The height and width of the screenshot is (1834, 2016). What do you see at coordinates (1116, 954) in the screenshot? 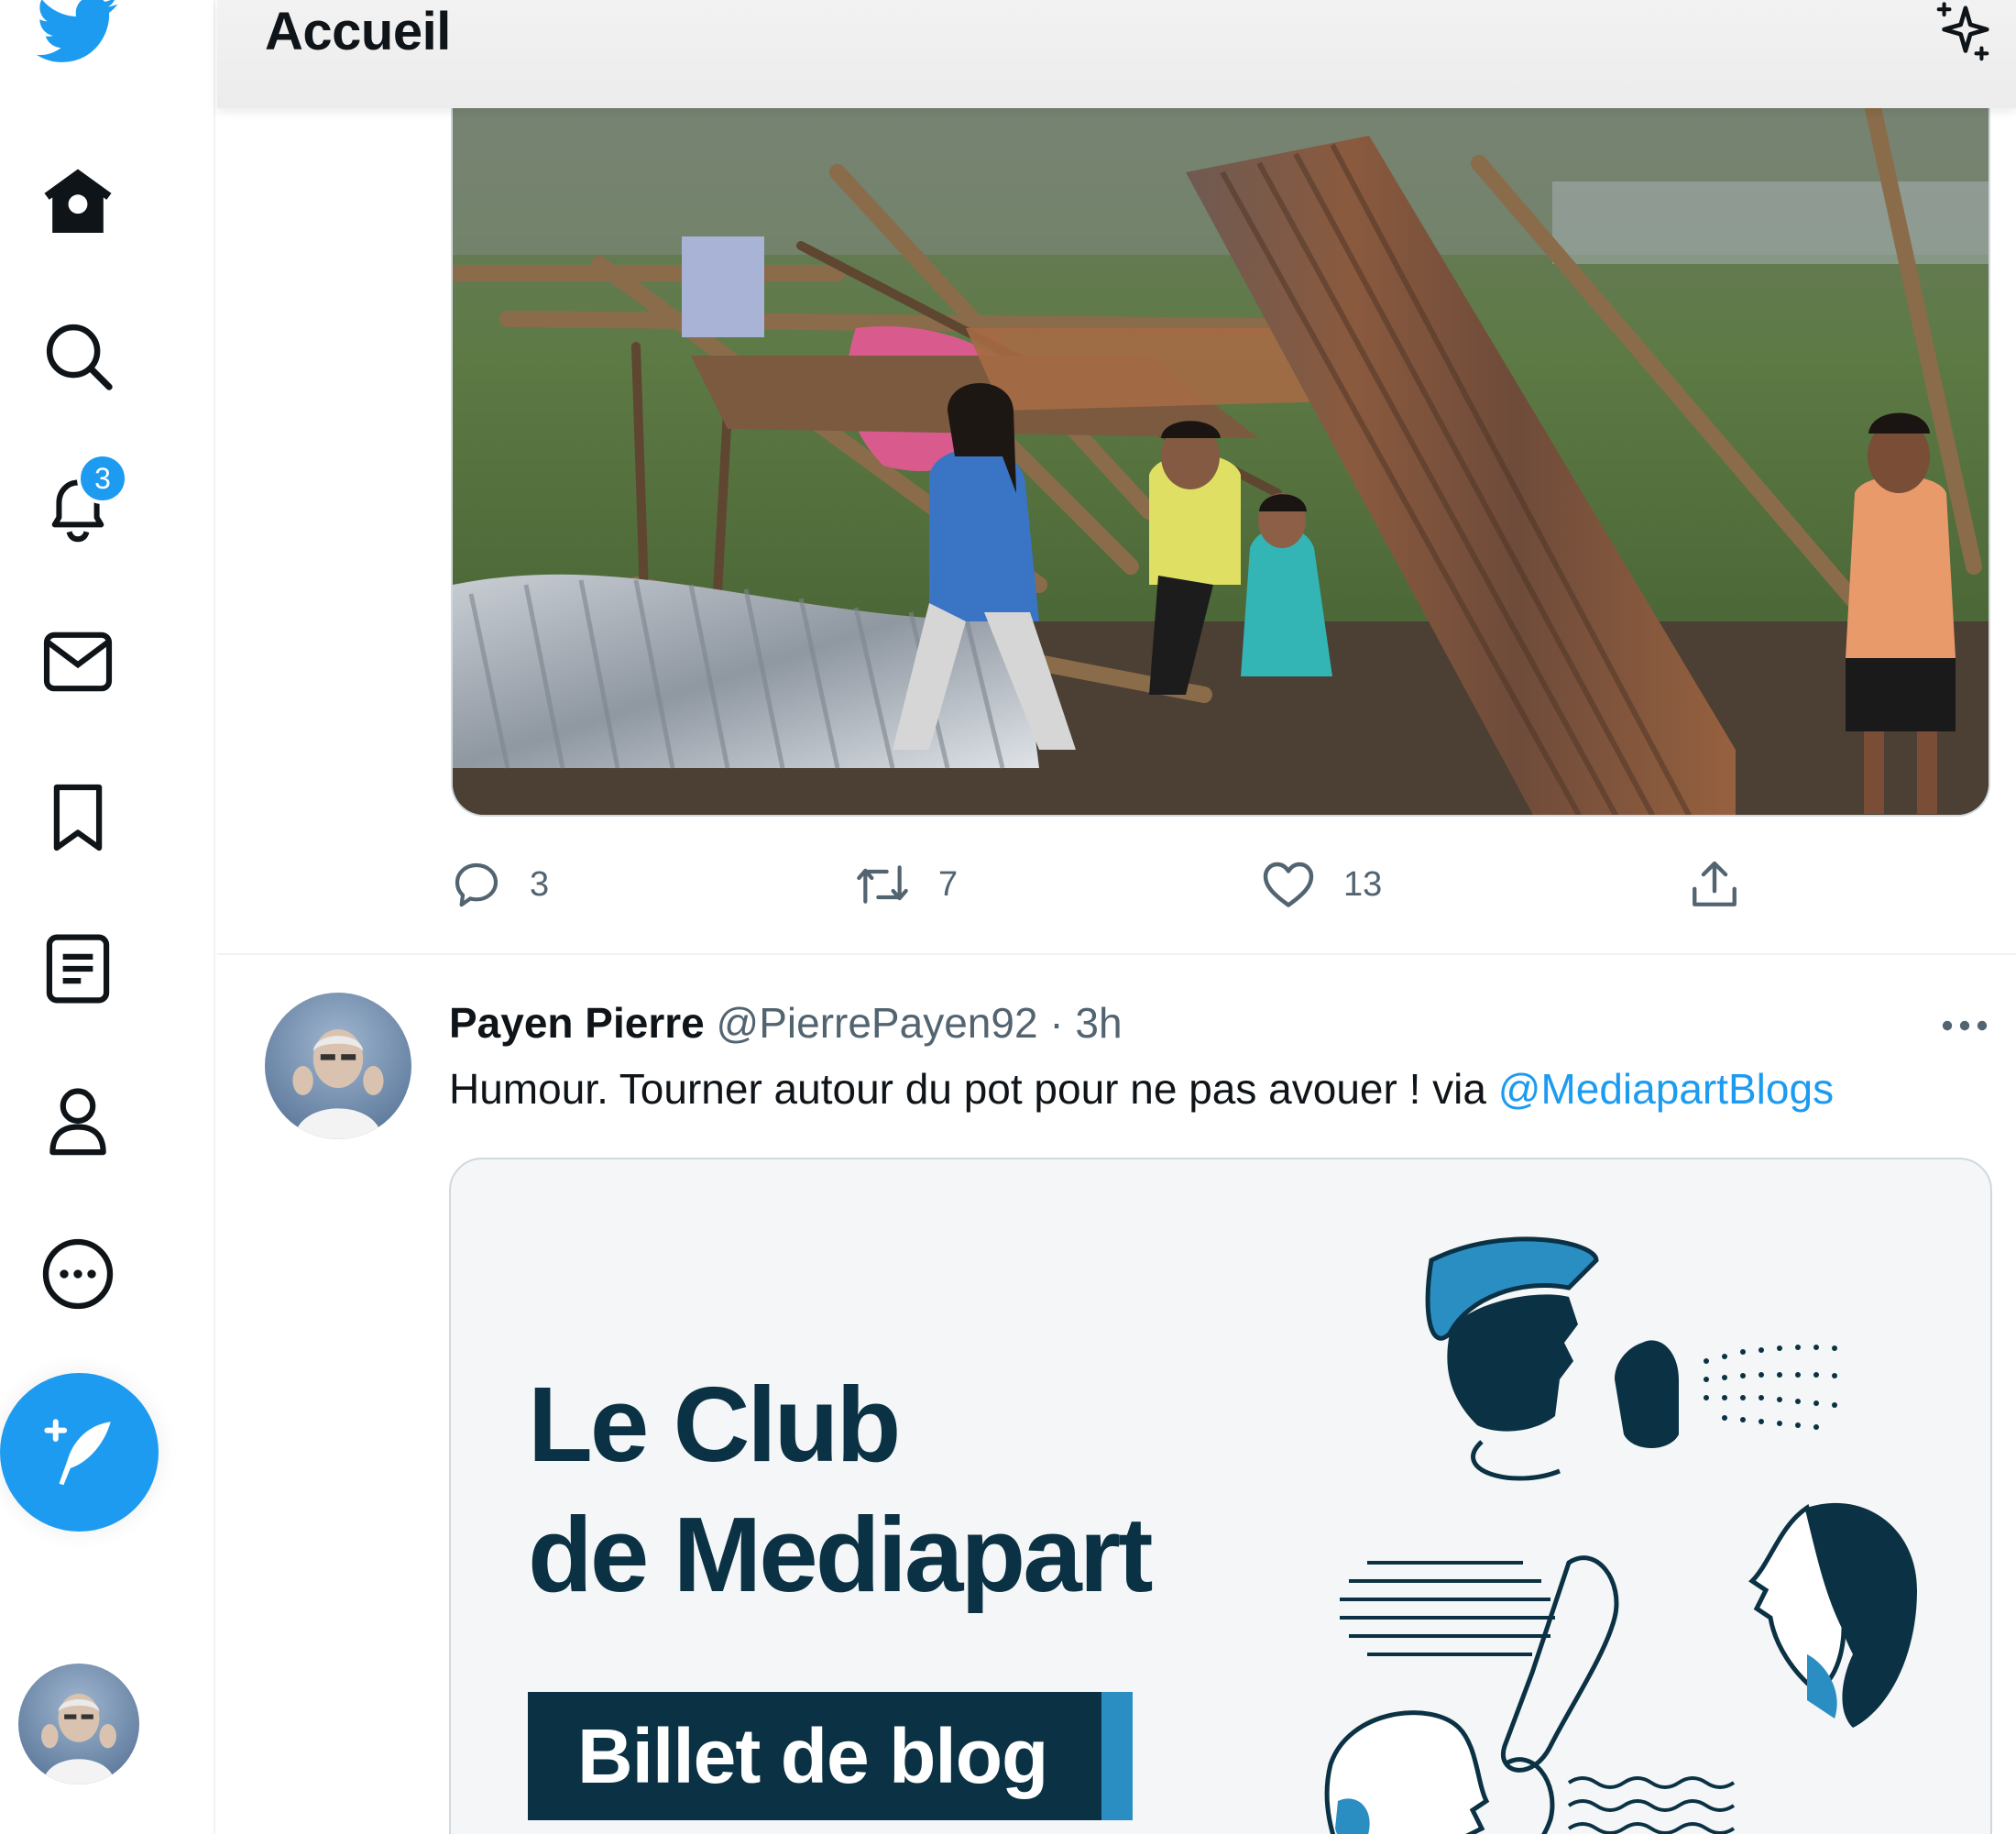
I see `tweet-divider` at bounding box center [1116, 954].